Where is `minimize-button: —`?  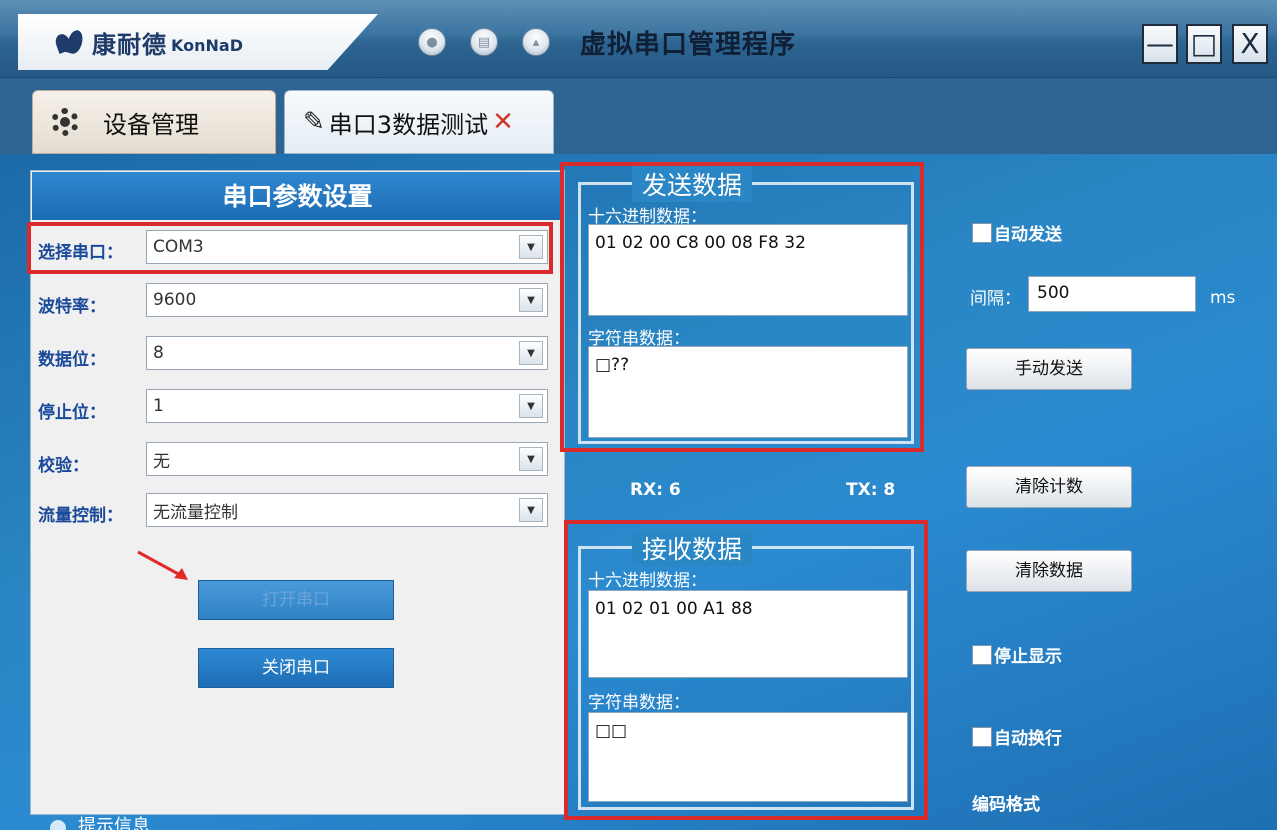 minimize-button: — is located at coordinates (1160, 44).